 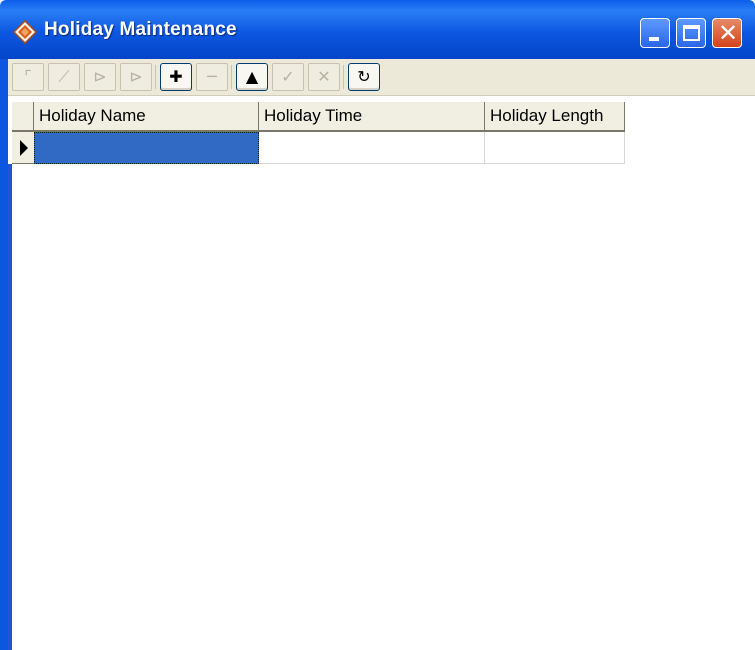 What do you see at coordinates (23, 117) in the screenshot?
I see `row-indicator-header` at bounding box center [23, 117].